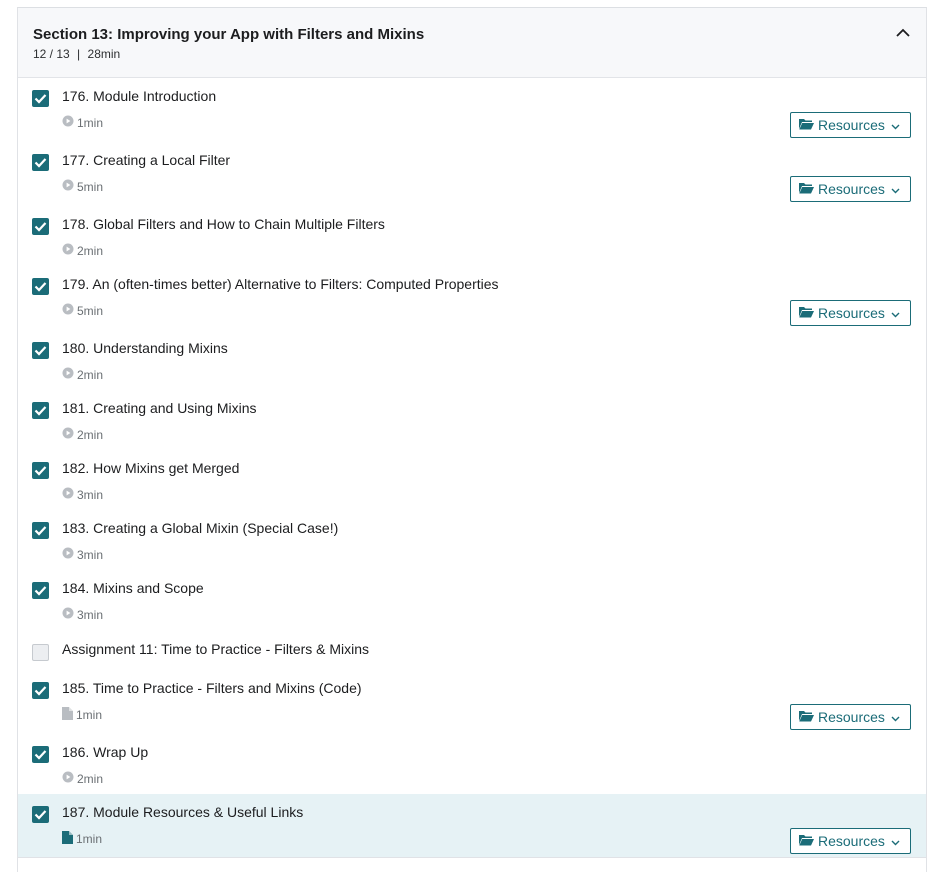  What do you see at coordinates (182, 812) in the screenshot?
I see `lecture-title: 187. Module Resources & Useful Links` at bounding box center [182, 812].